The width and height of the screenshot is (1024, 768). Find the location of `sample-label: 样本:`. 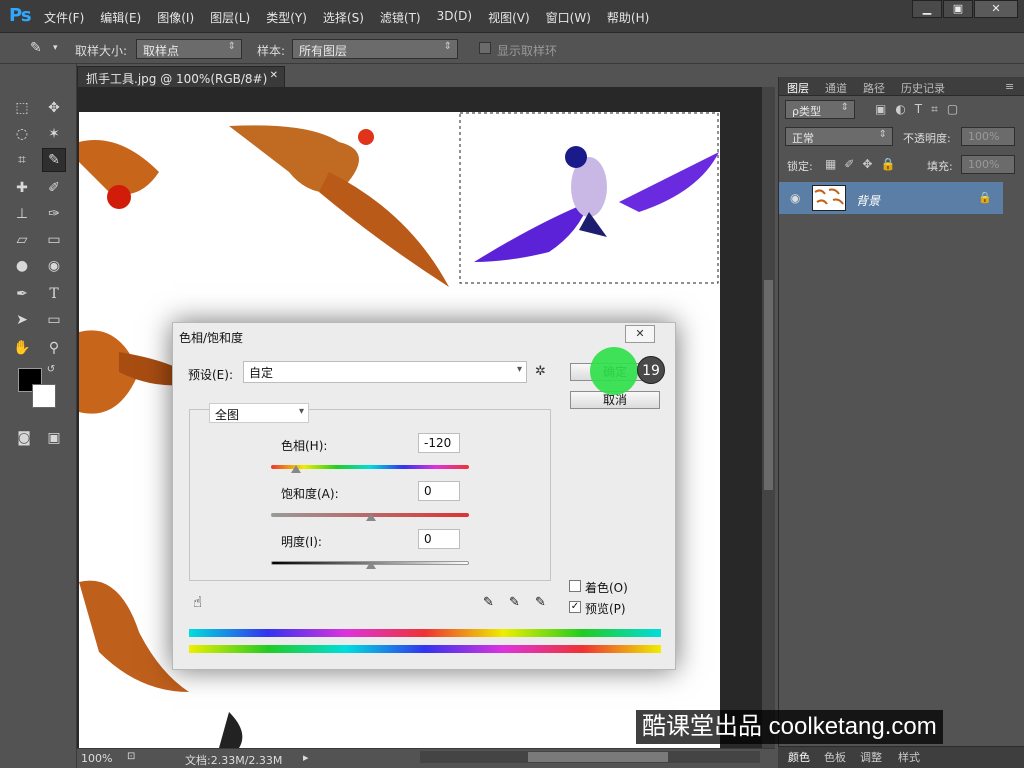

sample-label: 样本: is located at coordinates (271, 51).